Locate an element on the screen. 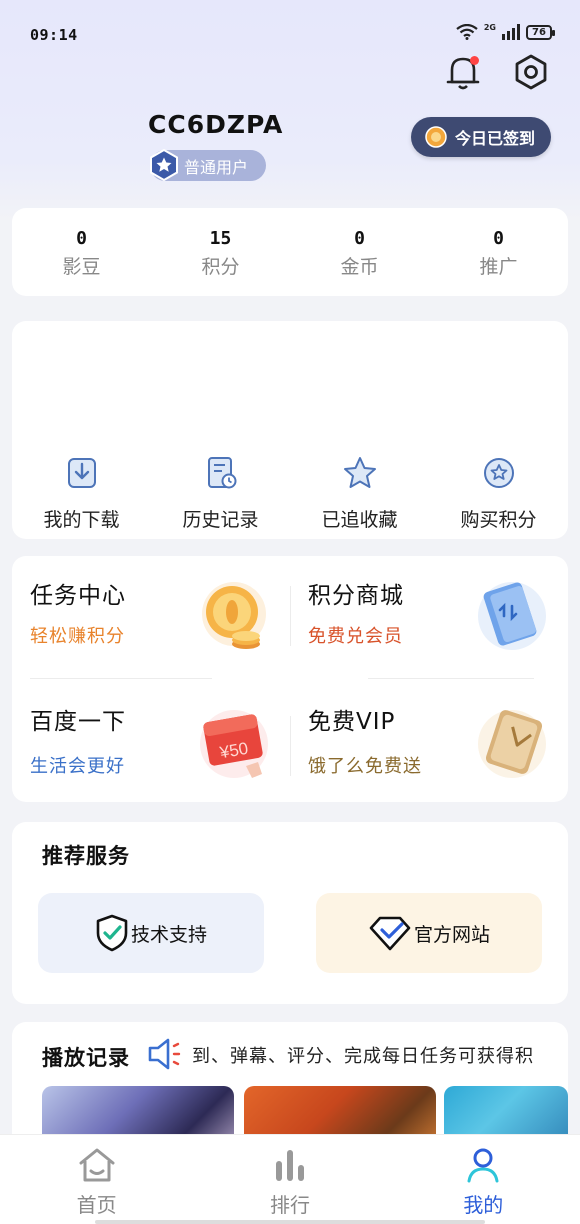  services-title: 推荐服务 is located at coordinates (86, 856).